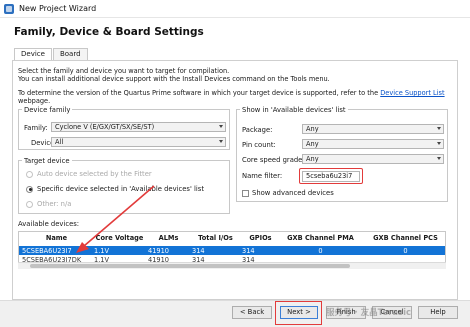  I want to click on column-header: Total I/Os, so click(214, 238).